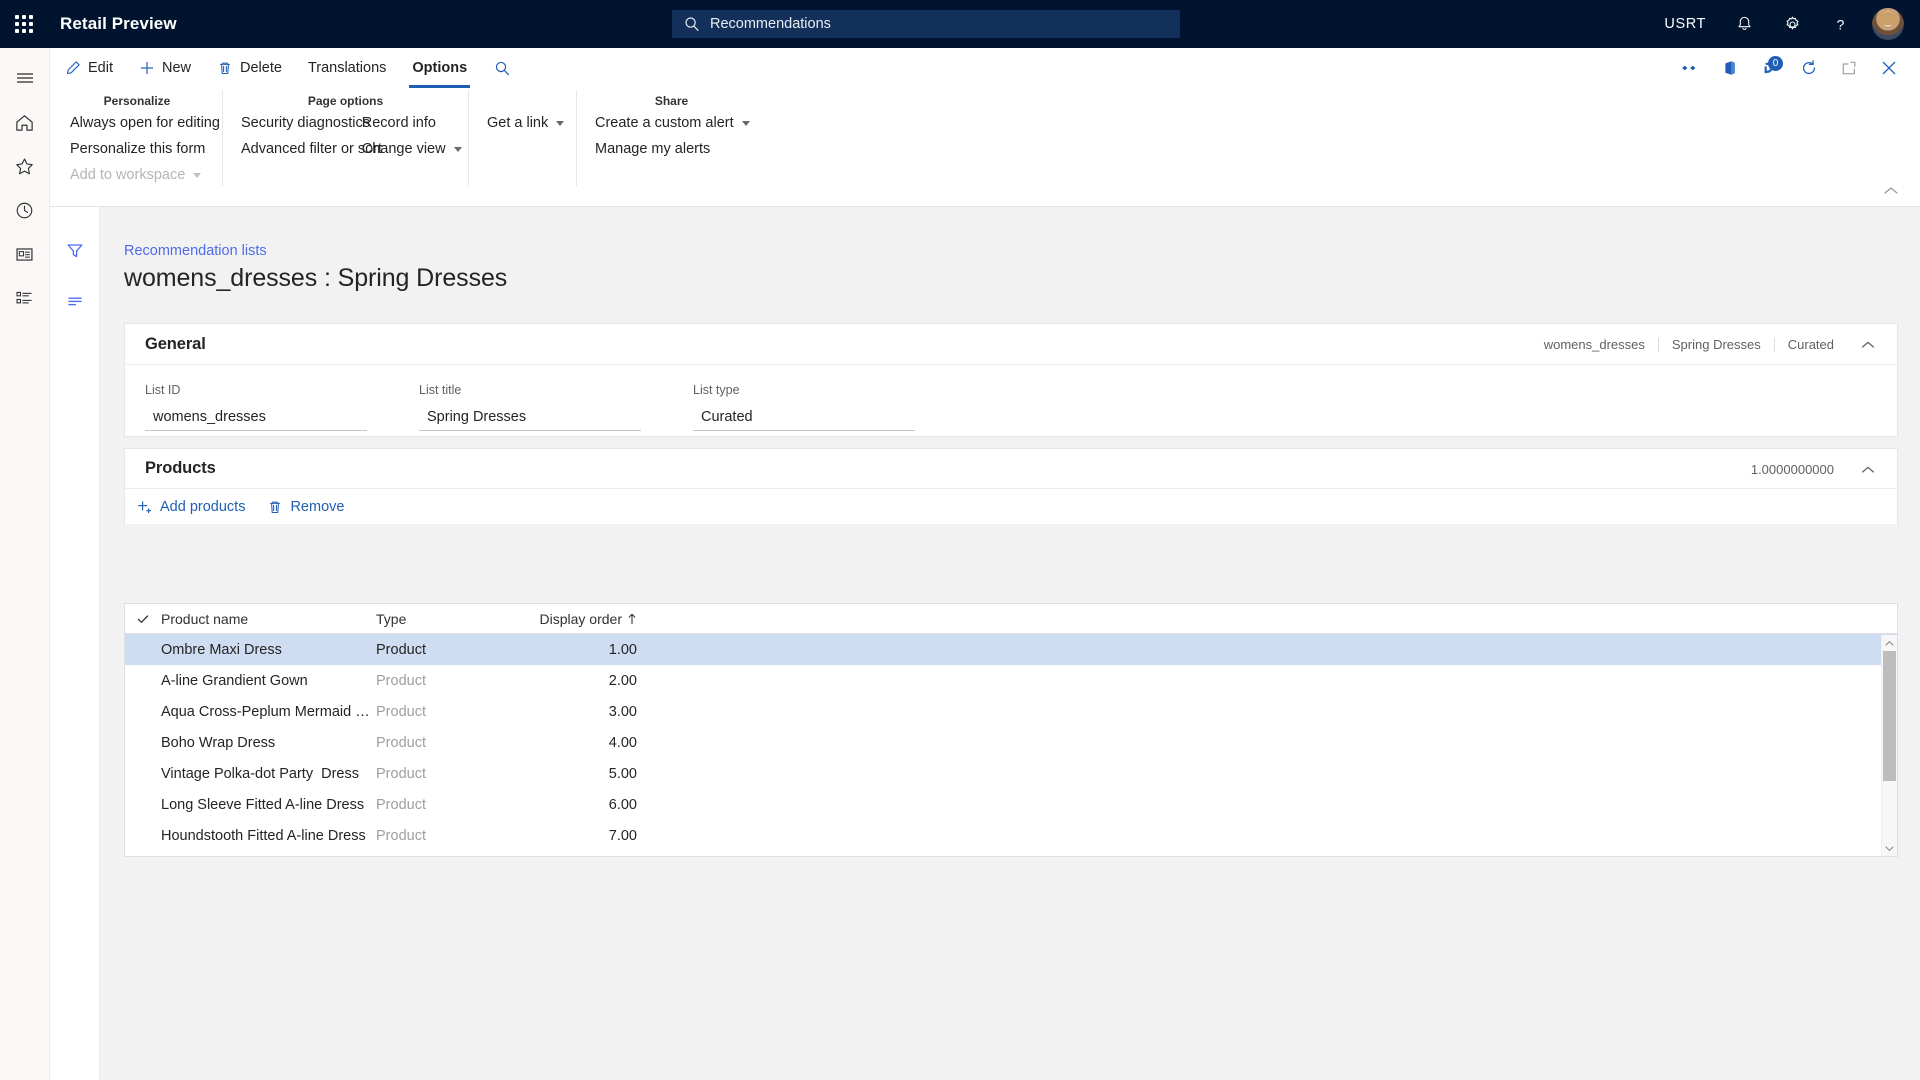 Image resolution: width=1920 pixels, height=1080 pixels. What do you see at coordinates (1888, 24) in the screenshot?
I see `user-avatar` at bounding box center [1888, 24].